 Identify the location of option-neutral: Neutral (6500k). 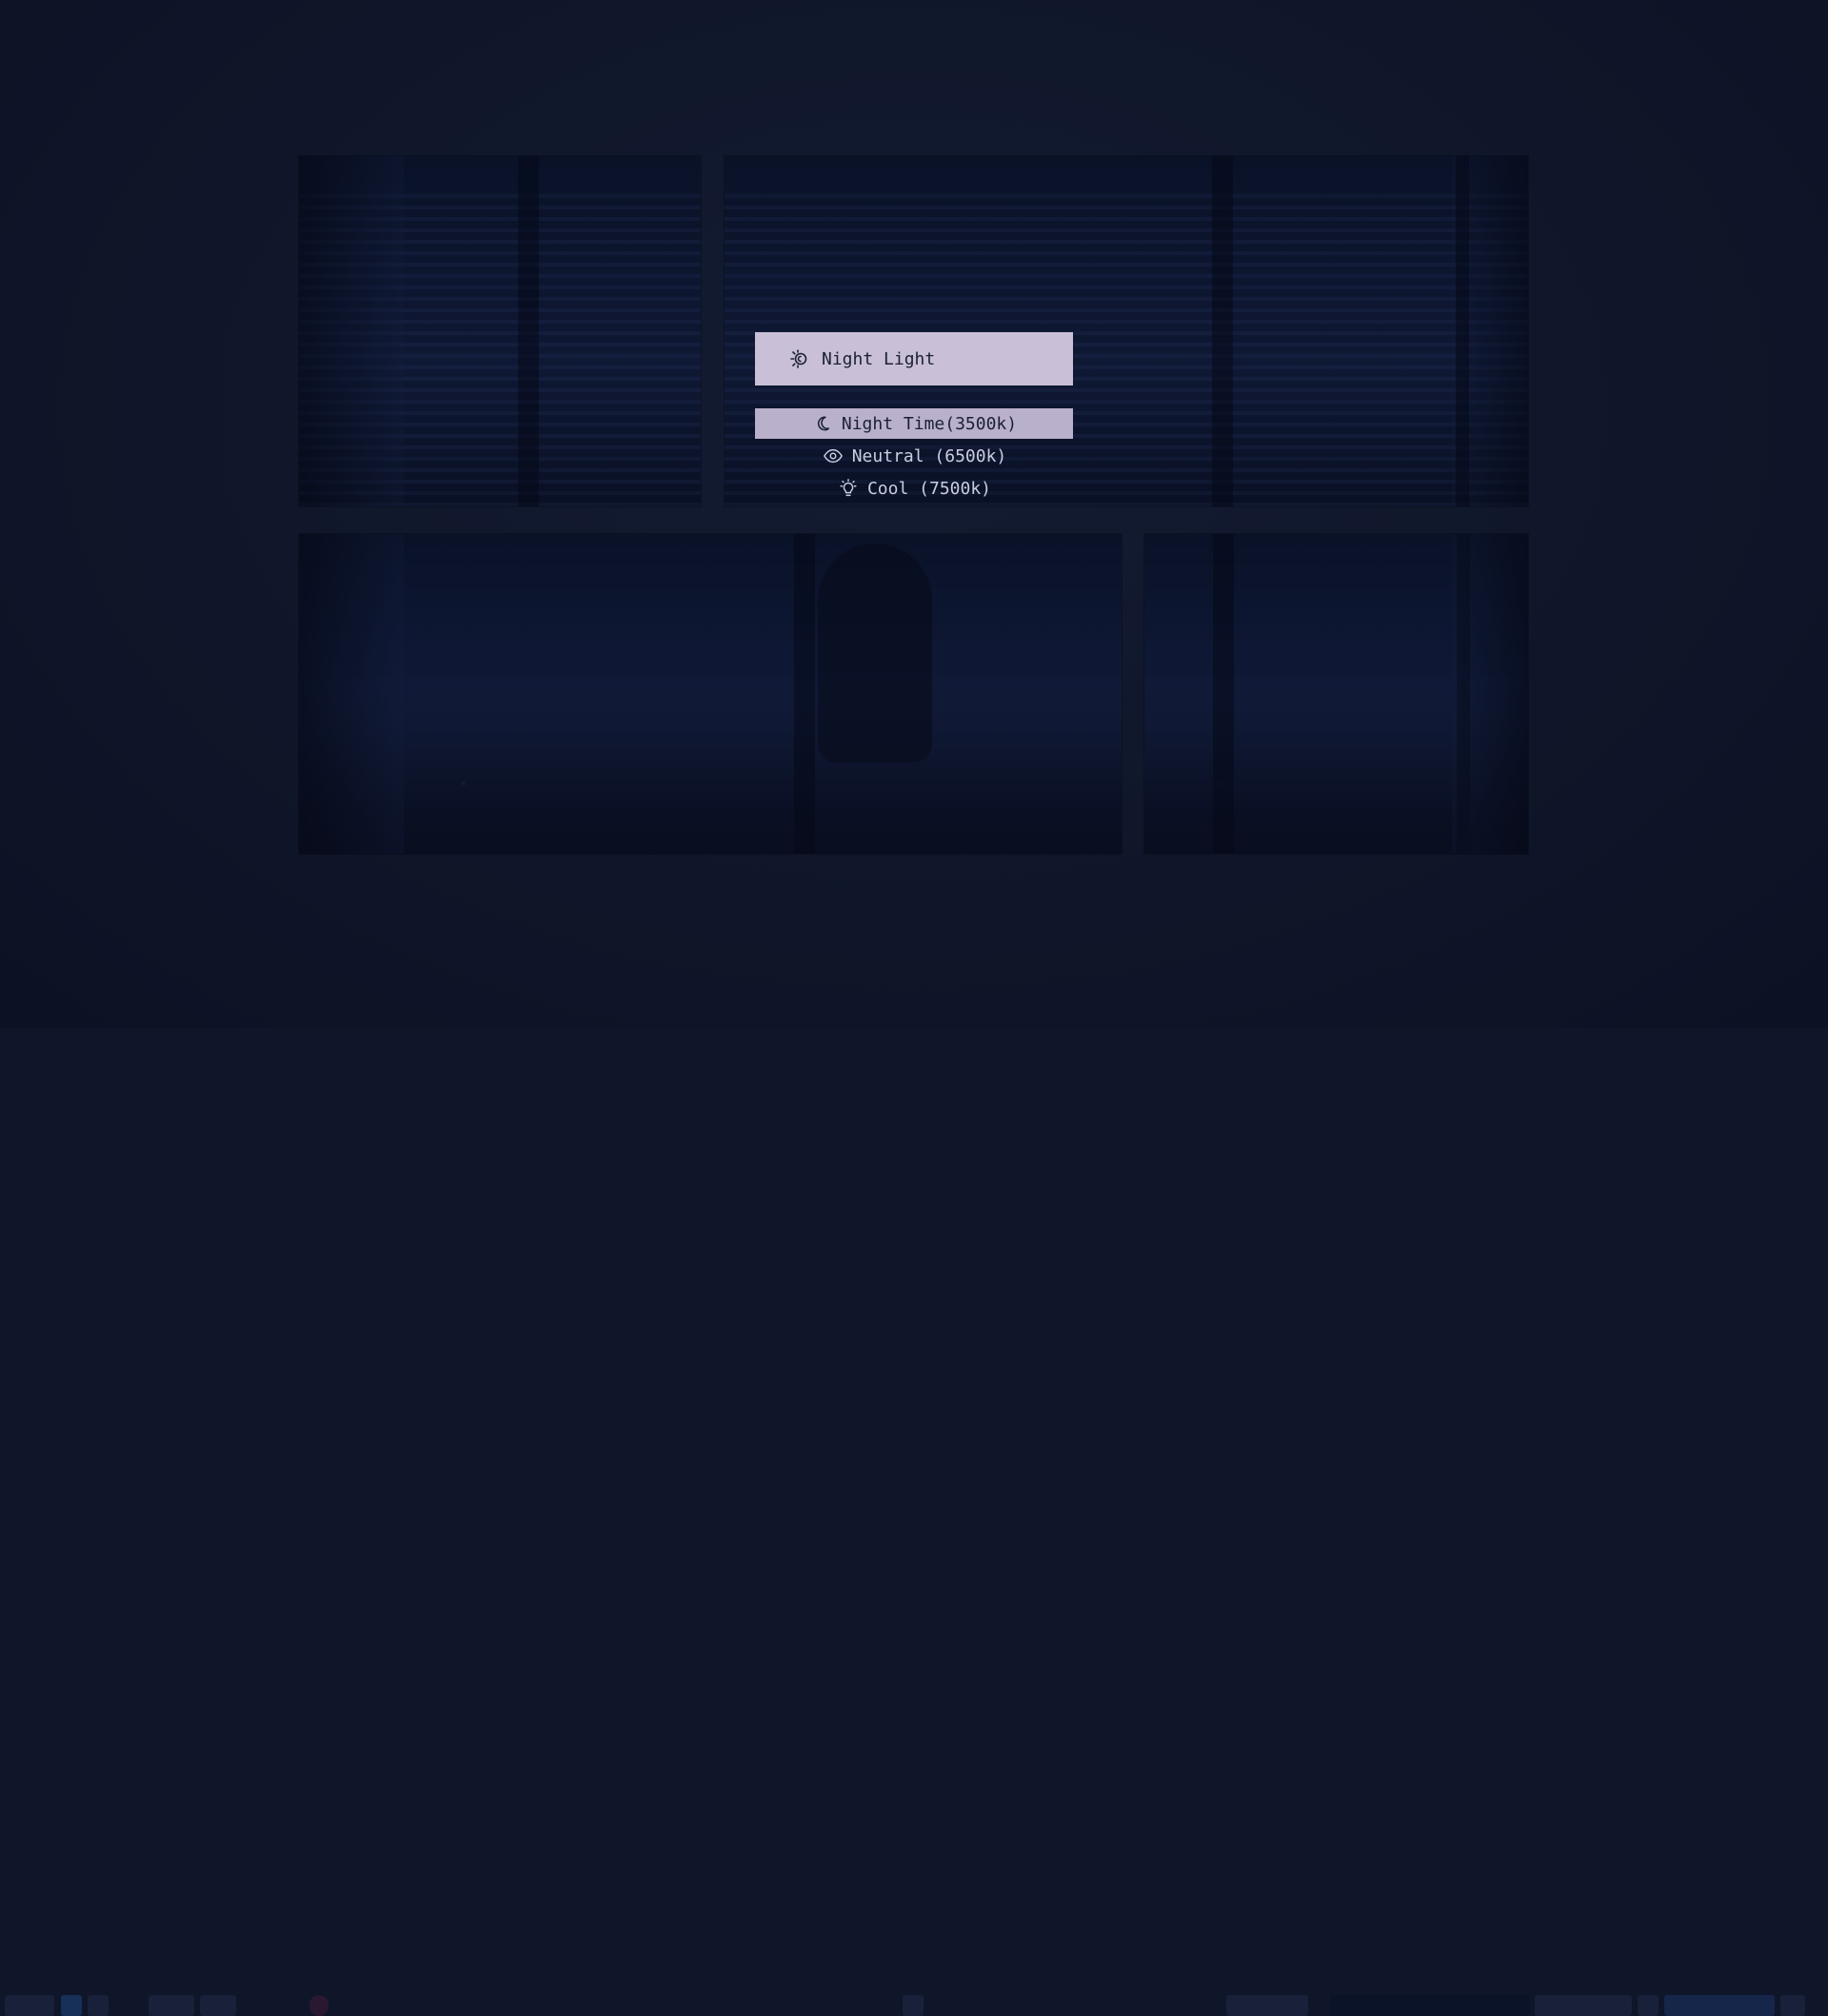
(914, 456).